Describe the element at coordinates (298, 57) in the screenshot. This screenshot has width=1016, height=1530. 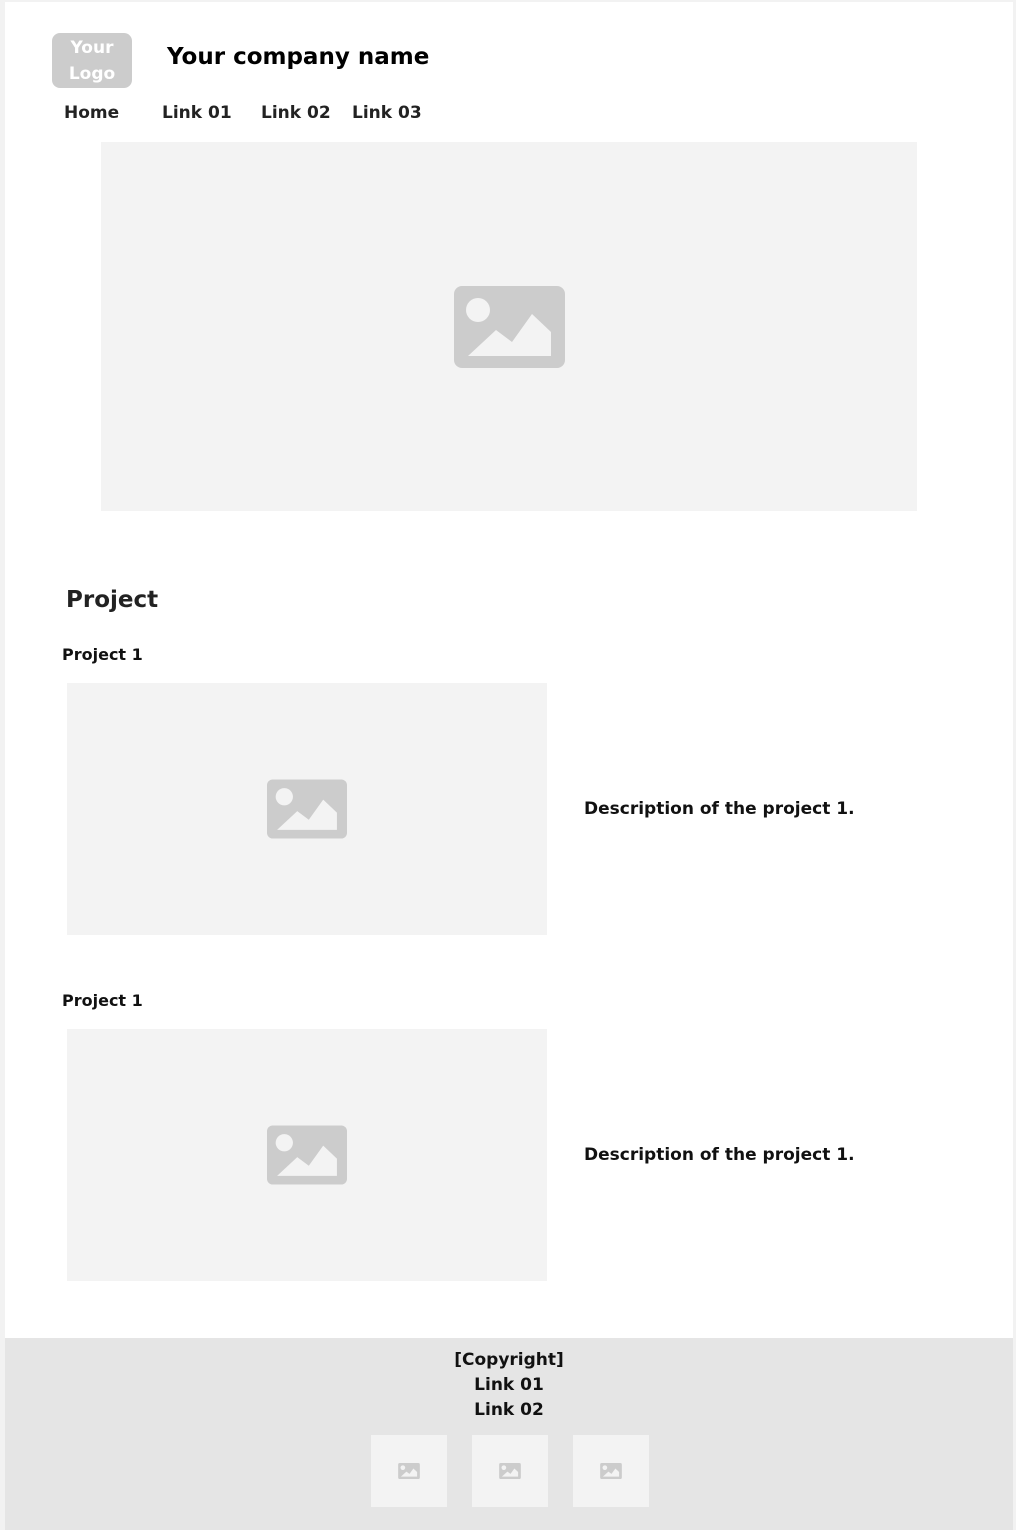
I see `company-name: Your company name` at that location.